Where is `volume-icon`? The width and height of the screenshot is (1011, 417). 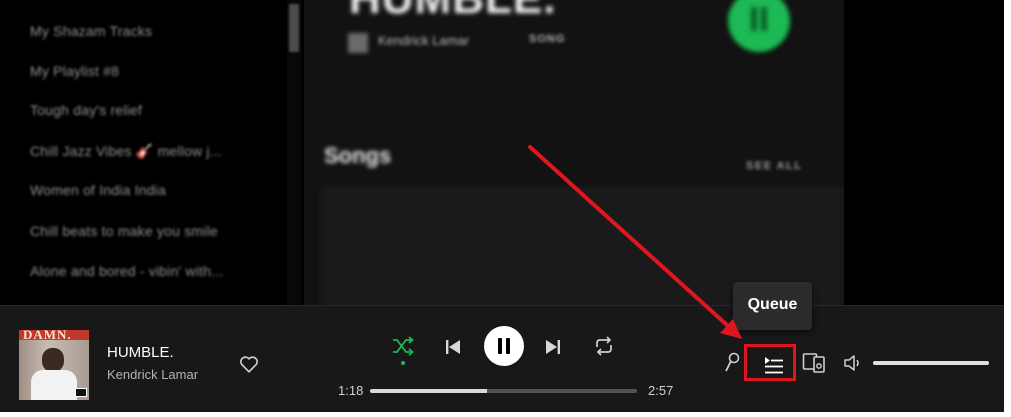
volume-icon is located at coordinates (853, 363).